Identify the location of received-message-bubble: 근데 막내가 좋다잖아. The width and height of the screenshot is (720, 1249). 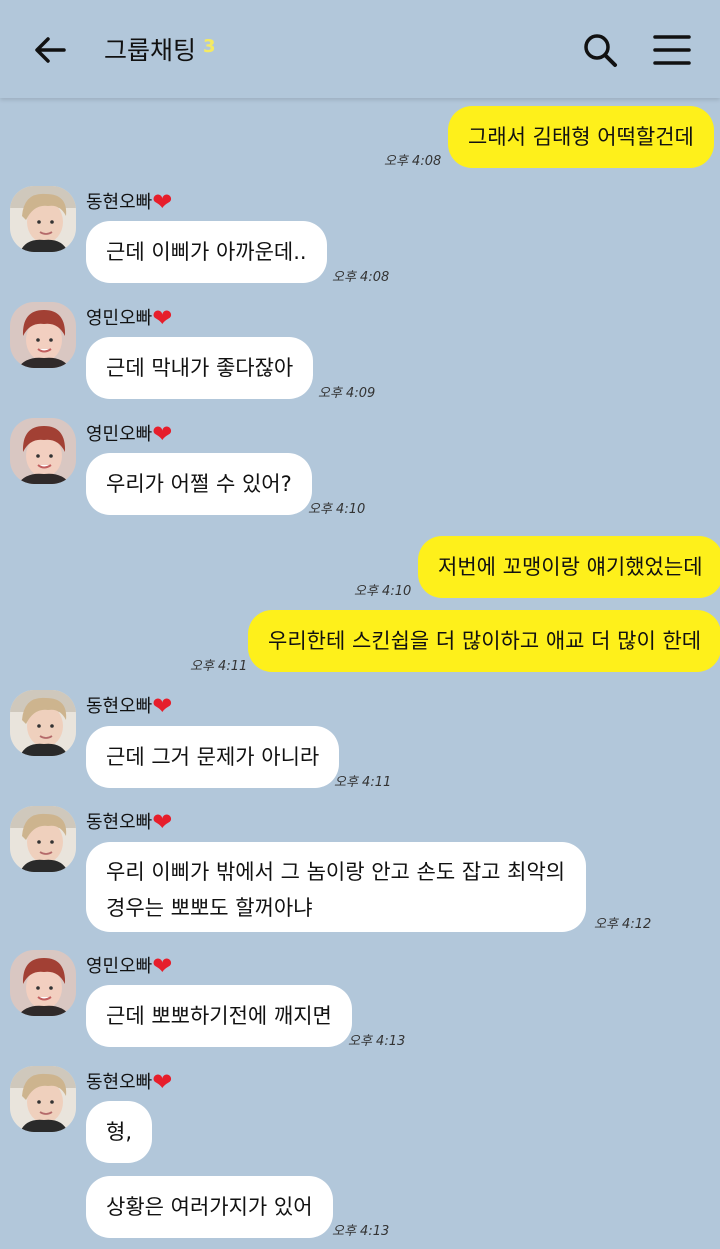
(200, 368).